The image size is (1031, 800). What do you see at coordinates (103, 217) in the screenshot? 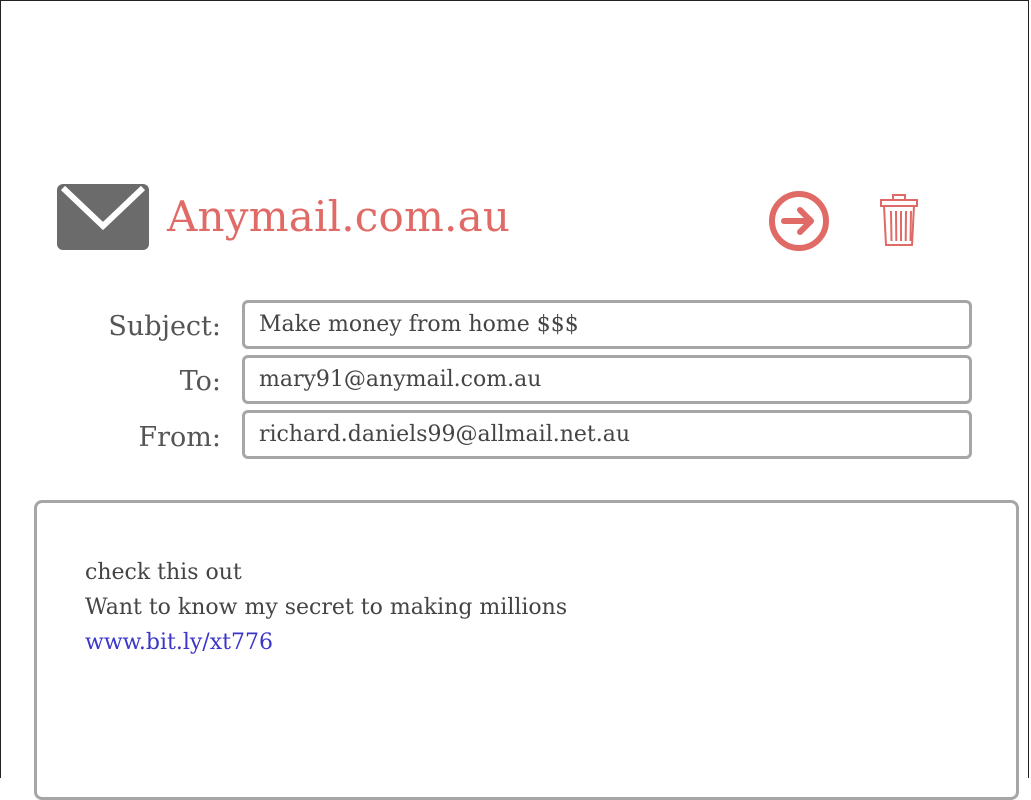
I see `envelope-icon` at bounding box center [103, 217].